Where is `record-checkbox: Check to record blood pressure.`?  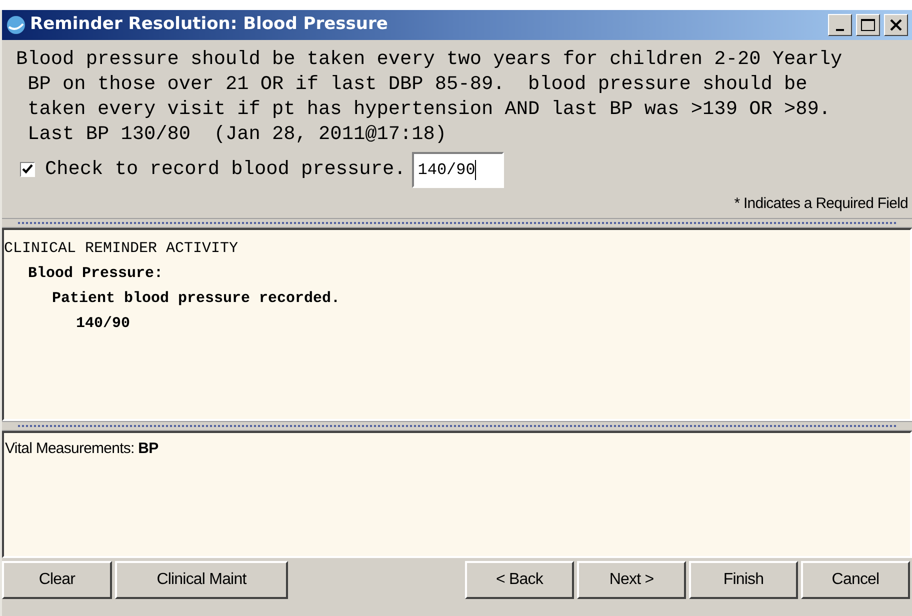 record-checkbox: Check to record blood pressure. is located at coordinates (213, 170).